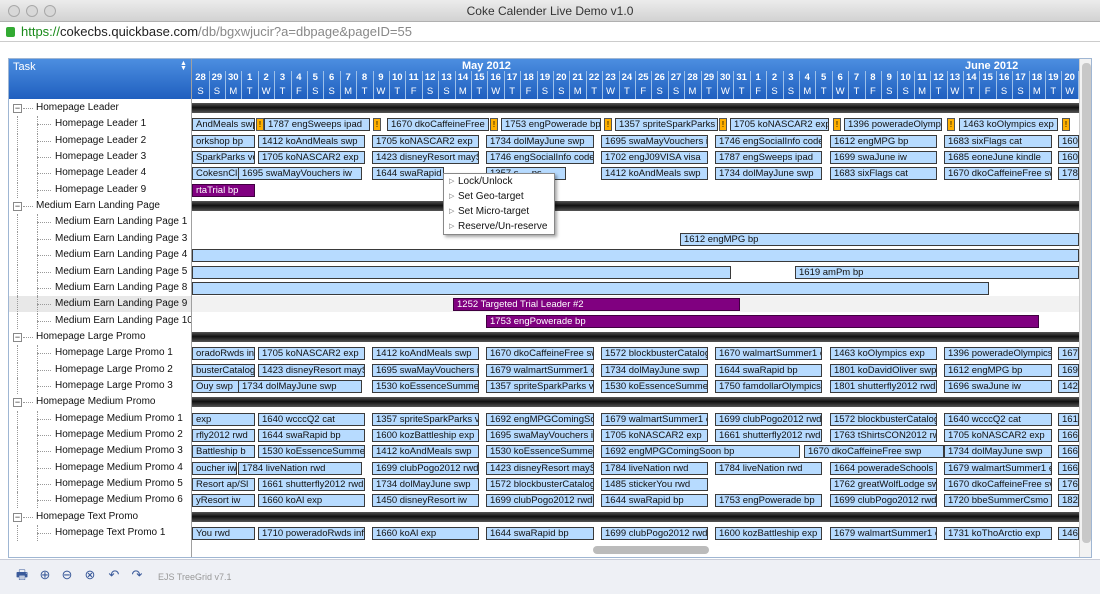  What do you see at coordinates (100, 500) in the screenshot?
I see `task-row: Homepage Medium Promo 6` at bounding box center [100, 500].